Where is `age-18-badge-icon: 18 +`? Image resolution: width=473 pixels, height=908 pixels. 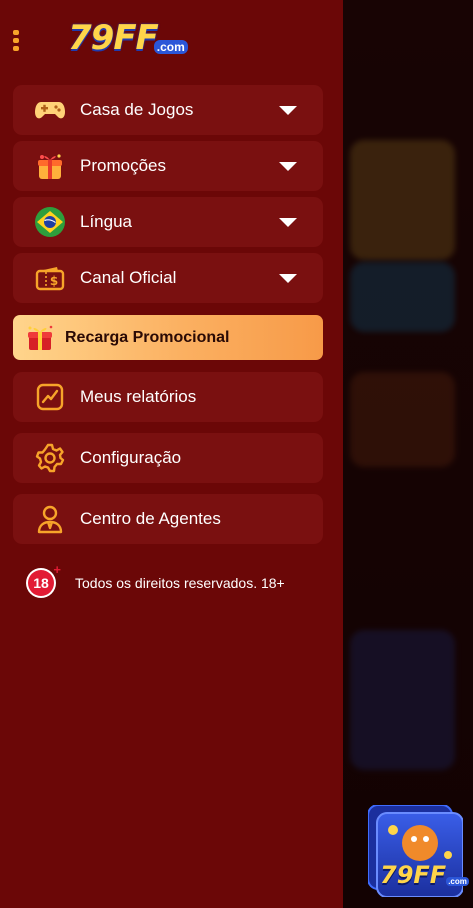
age-18-badge-icon: 18 + is located at coordinates (43, 580).